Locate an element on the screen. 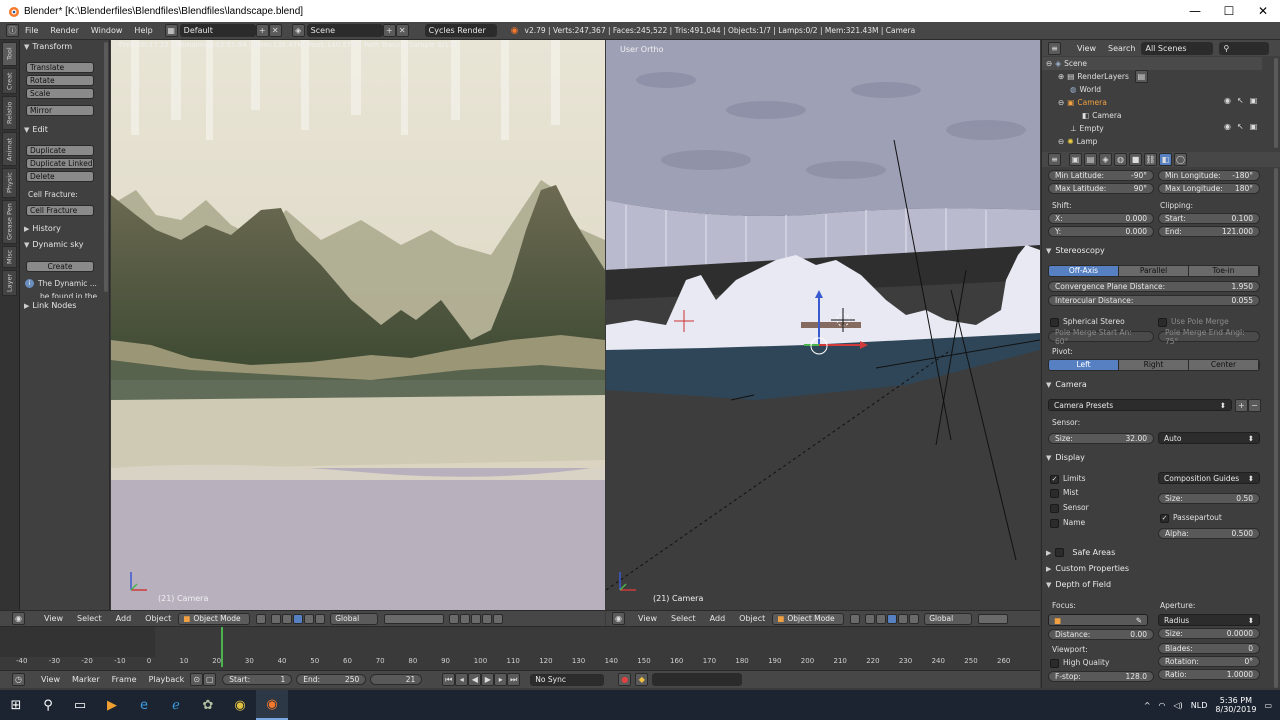  menu-help: Help is located at coordinates (143, 30).